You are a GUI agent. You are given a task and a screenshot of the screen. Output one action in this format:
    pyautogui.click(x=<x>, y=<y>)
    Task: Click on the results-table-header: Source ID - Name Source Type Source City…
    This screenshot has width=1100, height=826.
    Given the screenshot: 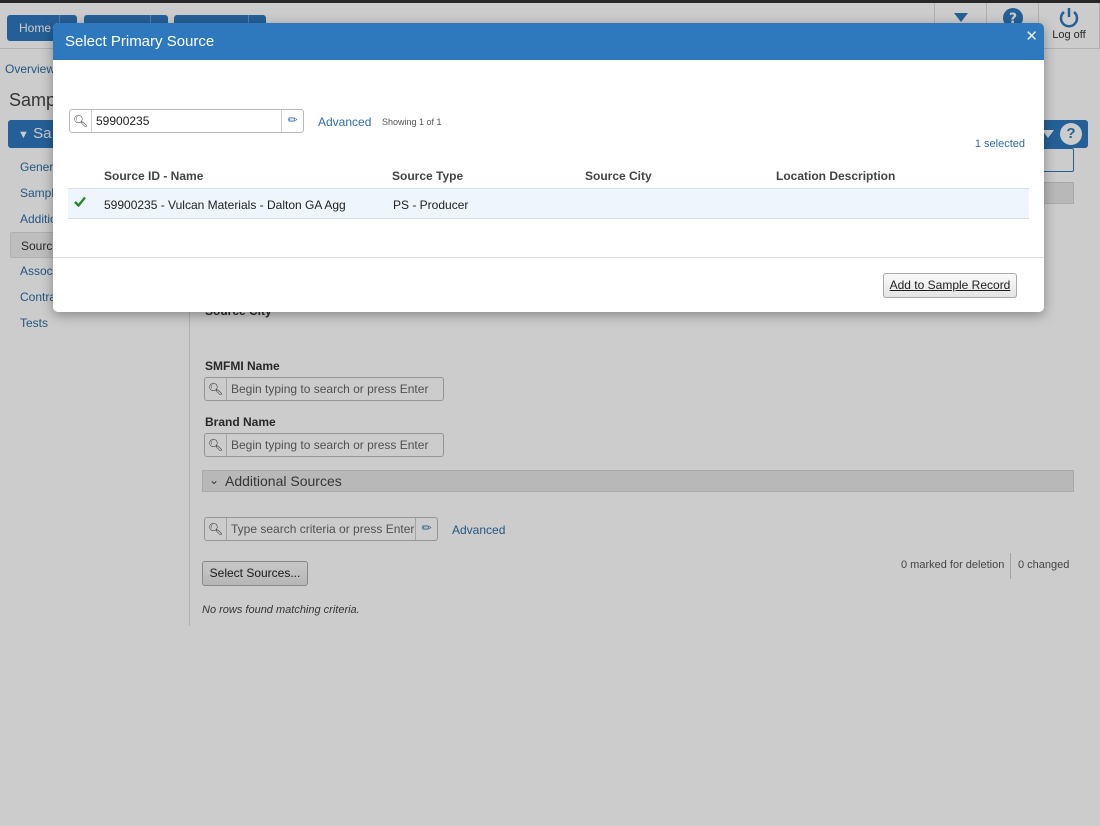 What is the action you would take?
    pyautogui.click(x=548, y=176)
    